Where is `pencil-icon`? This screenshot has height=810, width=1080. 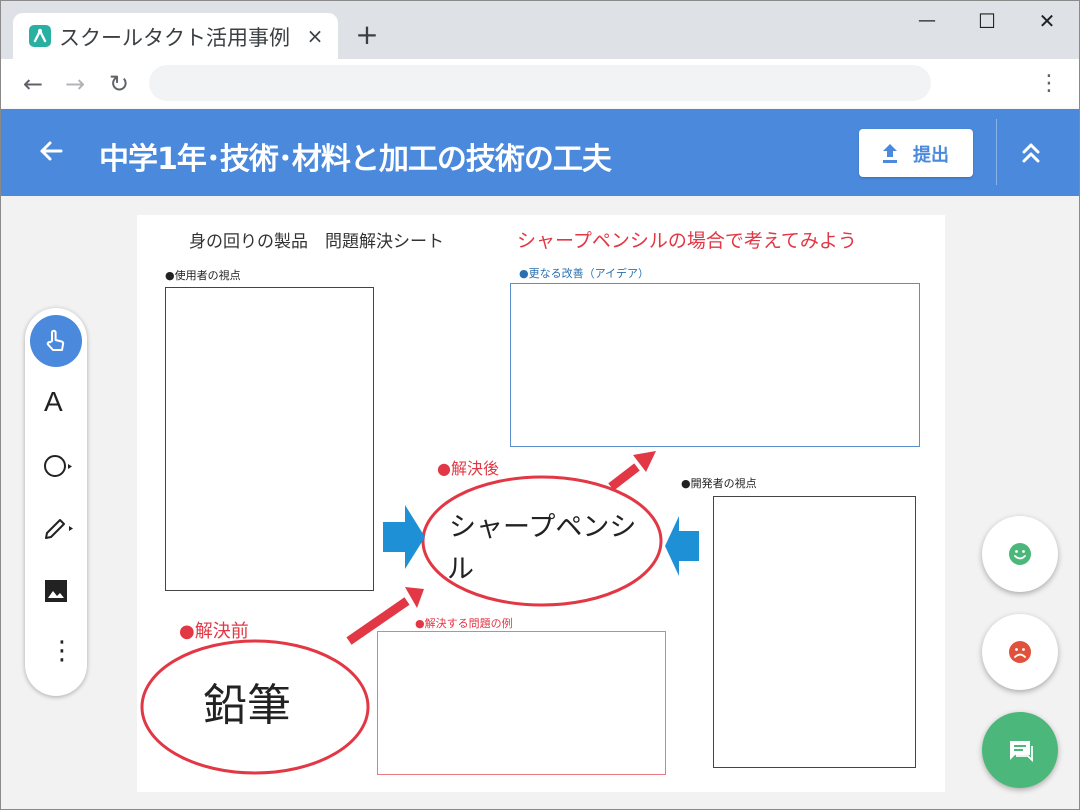
pencil-icon is located at coordinates (59, 529).